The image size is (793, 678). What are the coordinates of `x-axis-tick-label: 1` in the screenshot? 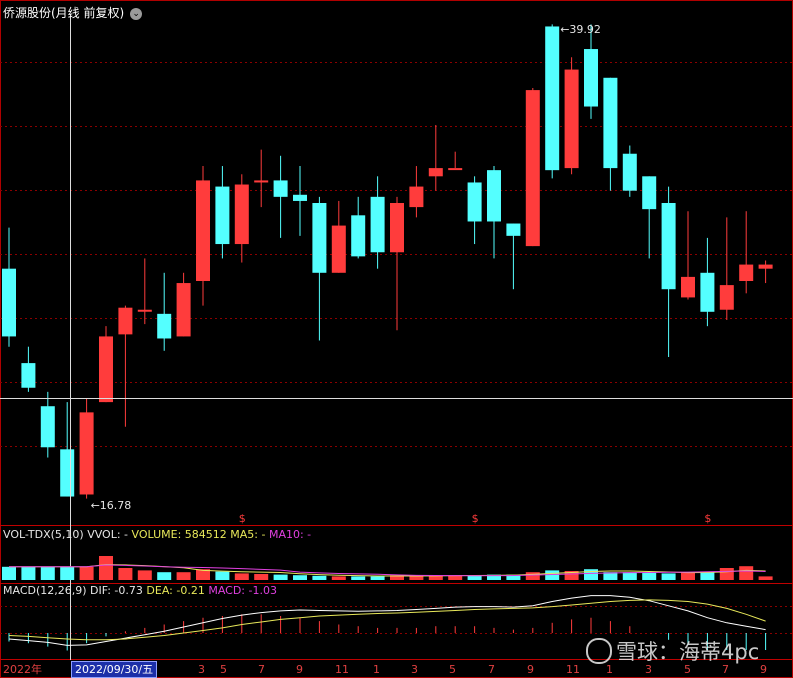 It's located at (376, 669).